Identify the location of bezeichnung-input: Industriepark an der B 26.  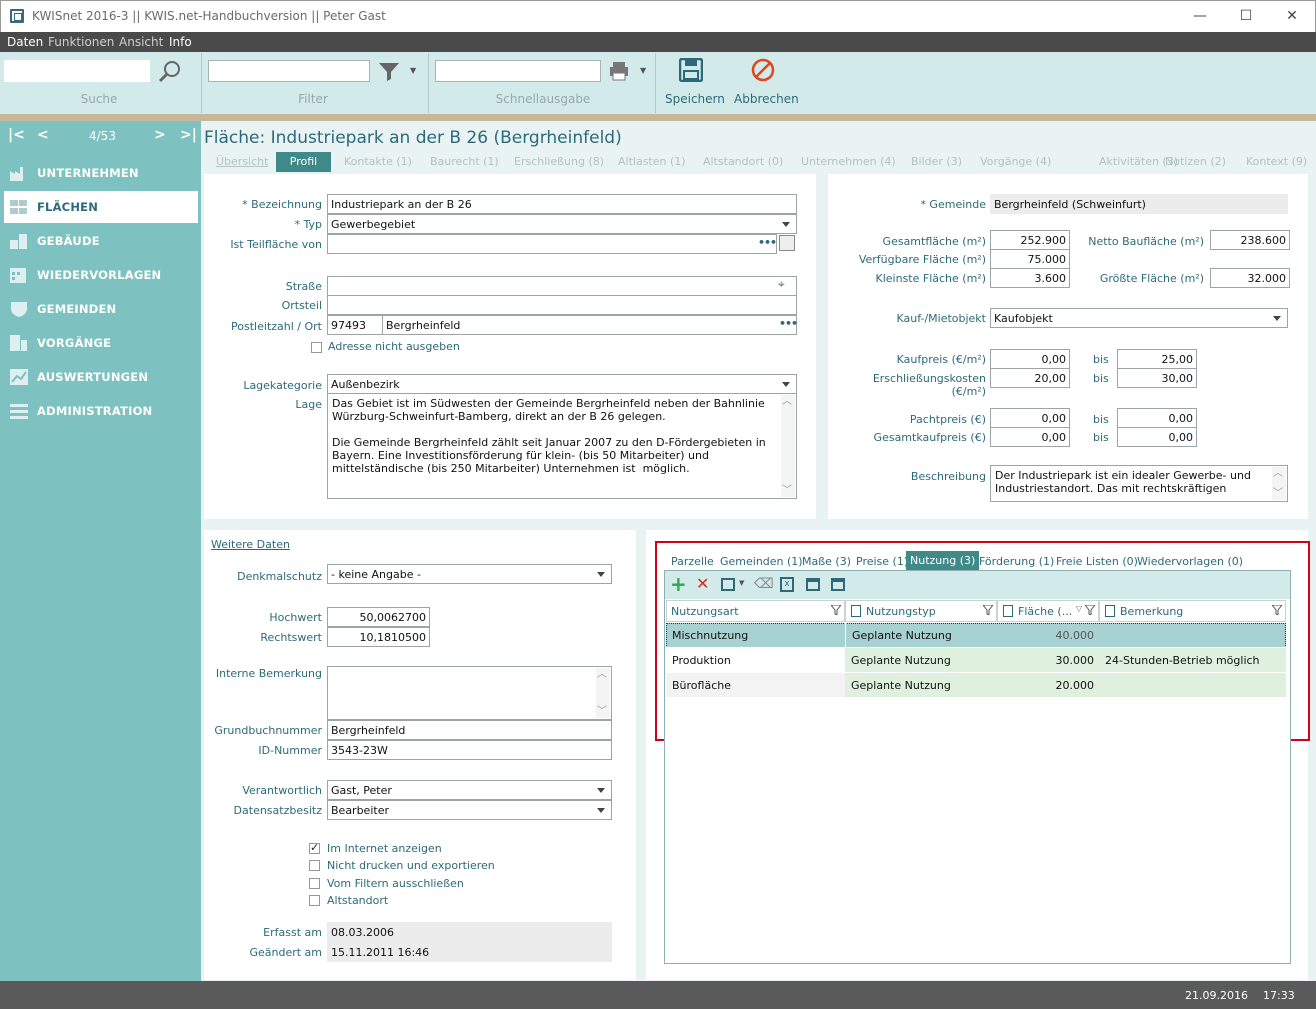
(562, 204).